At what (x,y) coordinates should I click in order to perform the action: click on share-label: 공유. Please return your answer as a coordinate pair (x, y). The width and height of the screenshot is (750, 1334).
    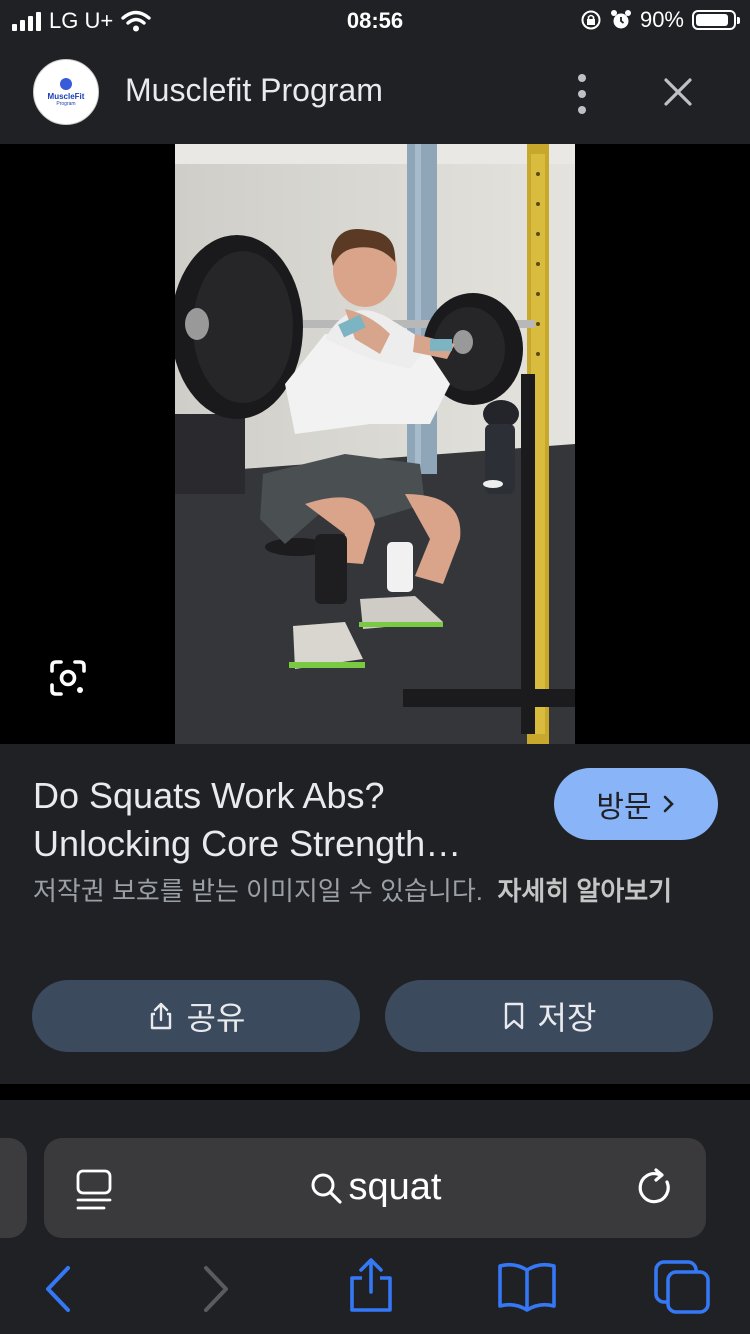
    Looking at the image, I should click on (216, 1018).